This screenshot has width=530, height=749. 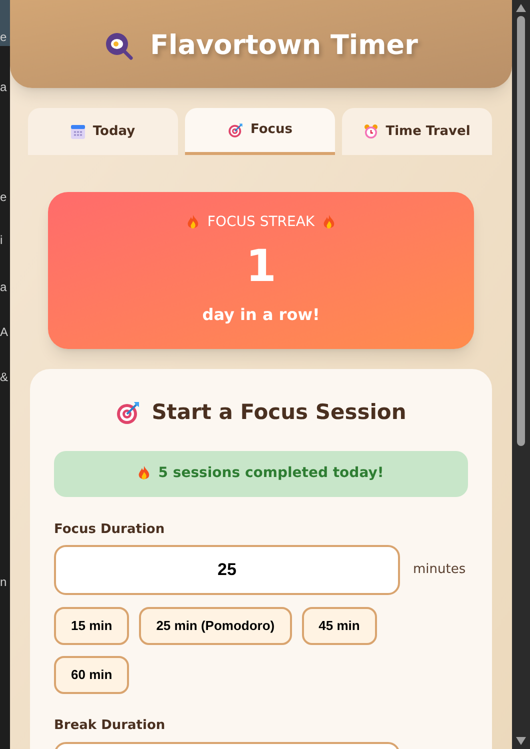 What do you see at coordinates (103, 131) in the screenshot?
I see `tab: Today` at bounding box center [103, 131].